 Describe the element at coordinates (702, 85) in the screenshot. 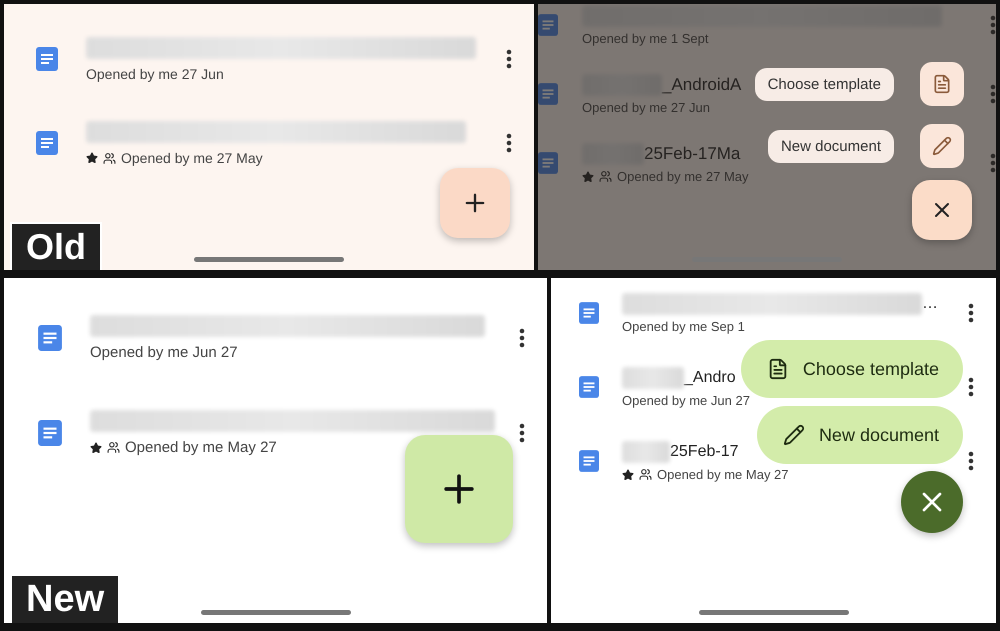

I see `file-title: _AndroidA` at that location.